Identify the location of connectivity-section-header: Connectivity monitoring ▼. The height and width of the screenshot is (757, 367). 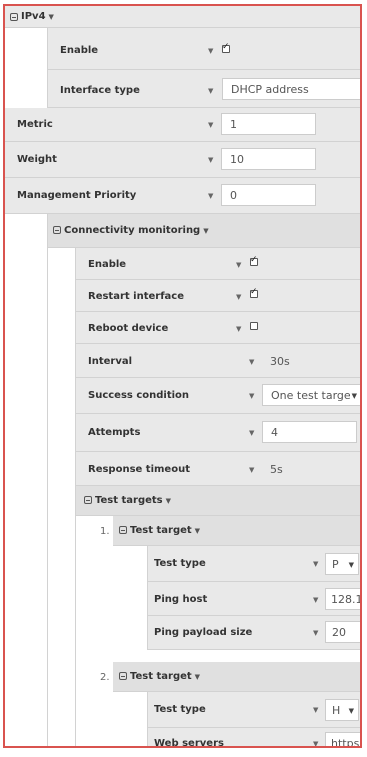
(204, 231).